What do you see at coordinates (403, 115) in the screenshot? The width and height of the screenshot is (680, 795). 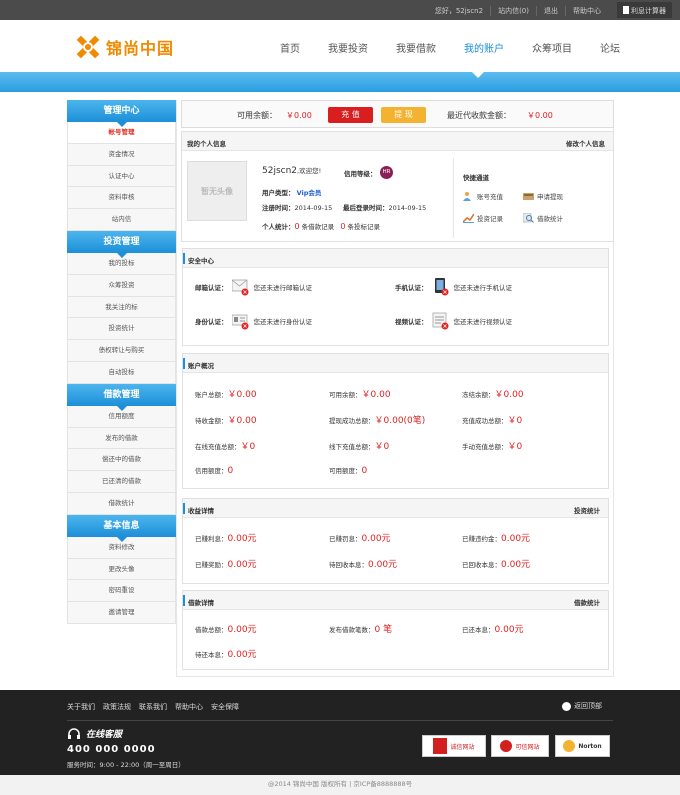 I see `withdraw-button: 提 现` at bounding box center [403, 115].